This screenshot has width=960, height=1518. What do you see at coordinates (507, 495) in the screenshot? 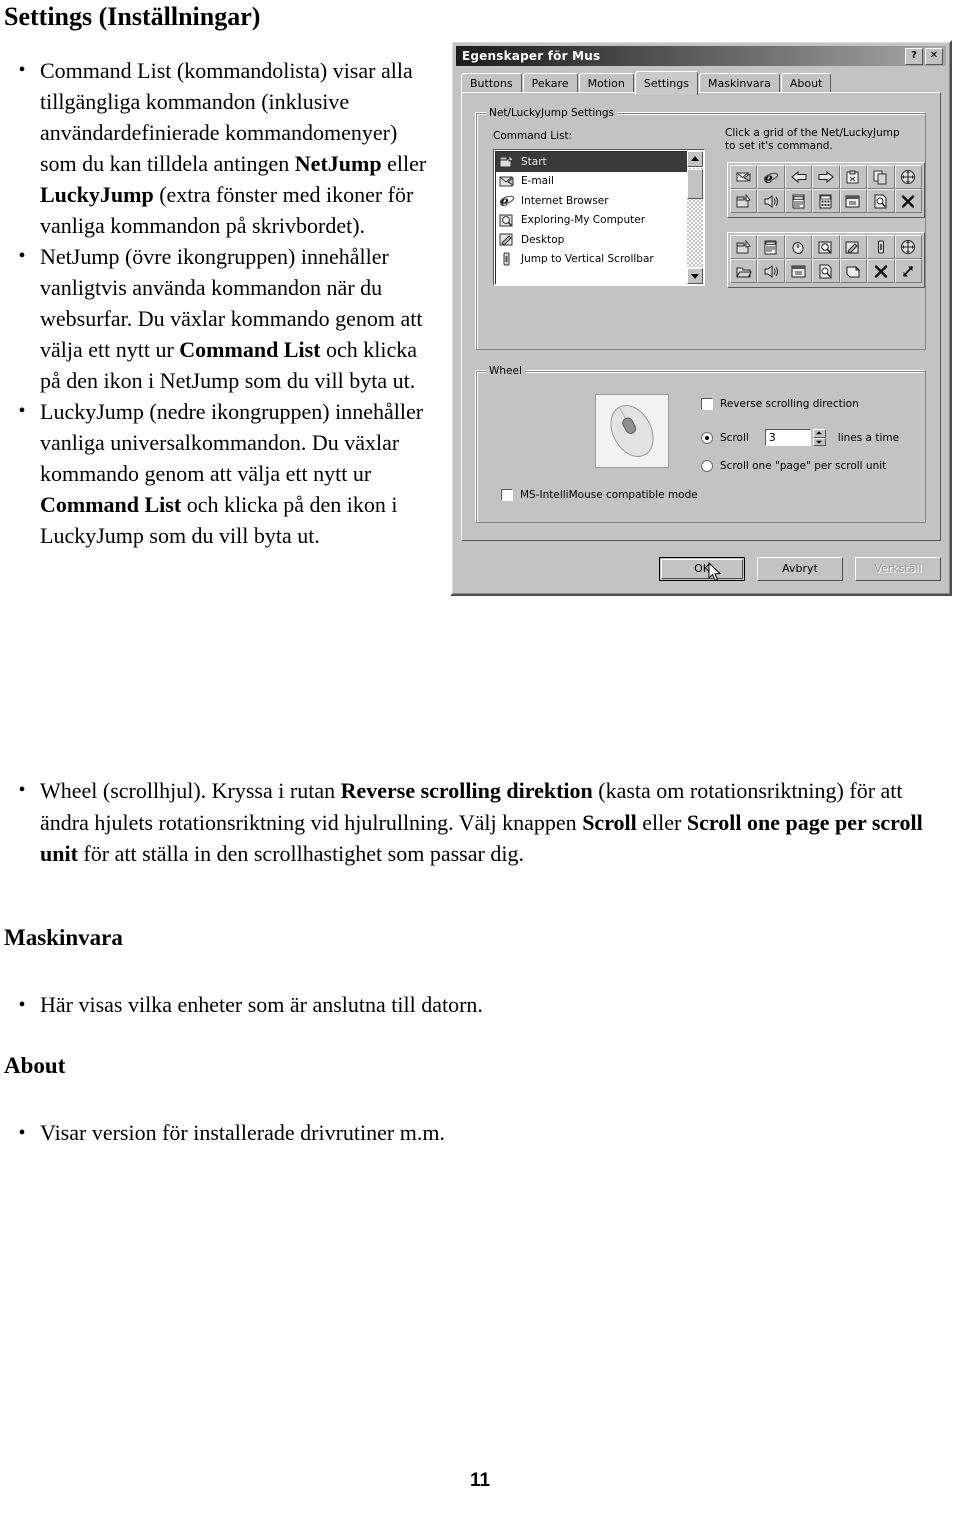
I see `intellimouse-checkbox` at bounding box center [507, 495].